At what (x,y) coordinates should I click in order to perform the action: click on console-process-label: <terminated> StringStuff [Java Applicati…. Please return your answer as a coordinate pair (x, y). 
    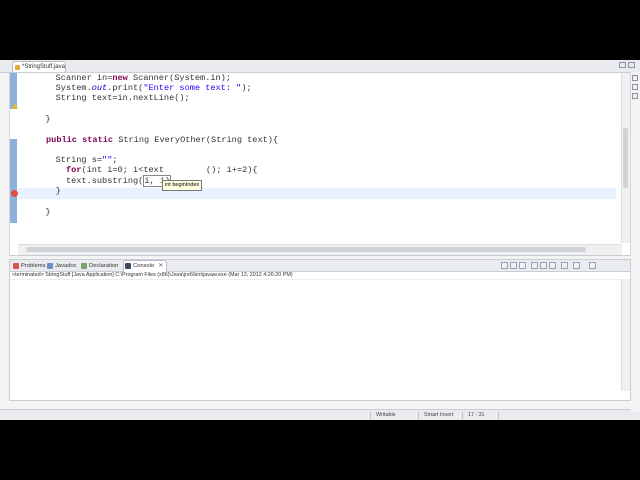
    Looking at the image, I should click on (152, 275).